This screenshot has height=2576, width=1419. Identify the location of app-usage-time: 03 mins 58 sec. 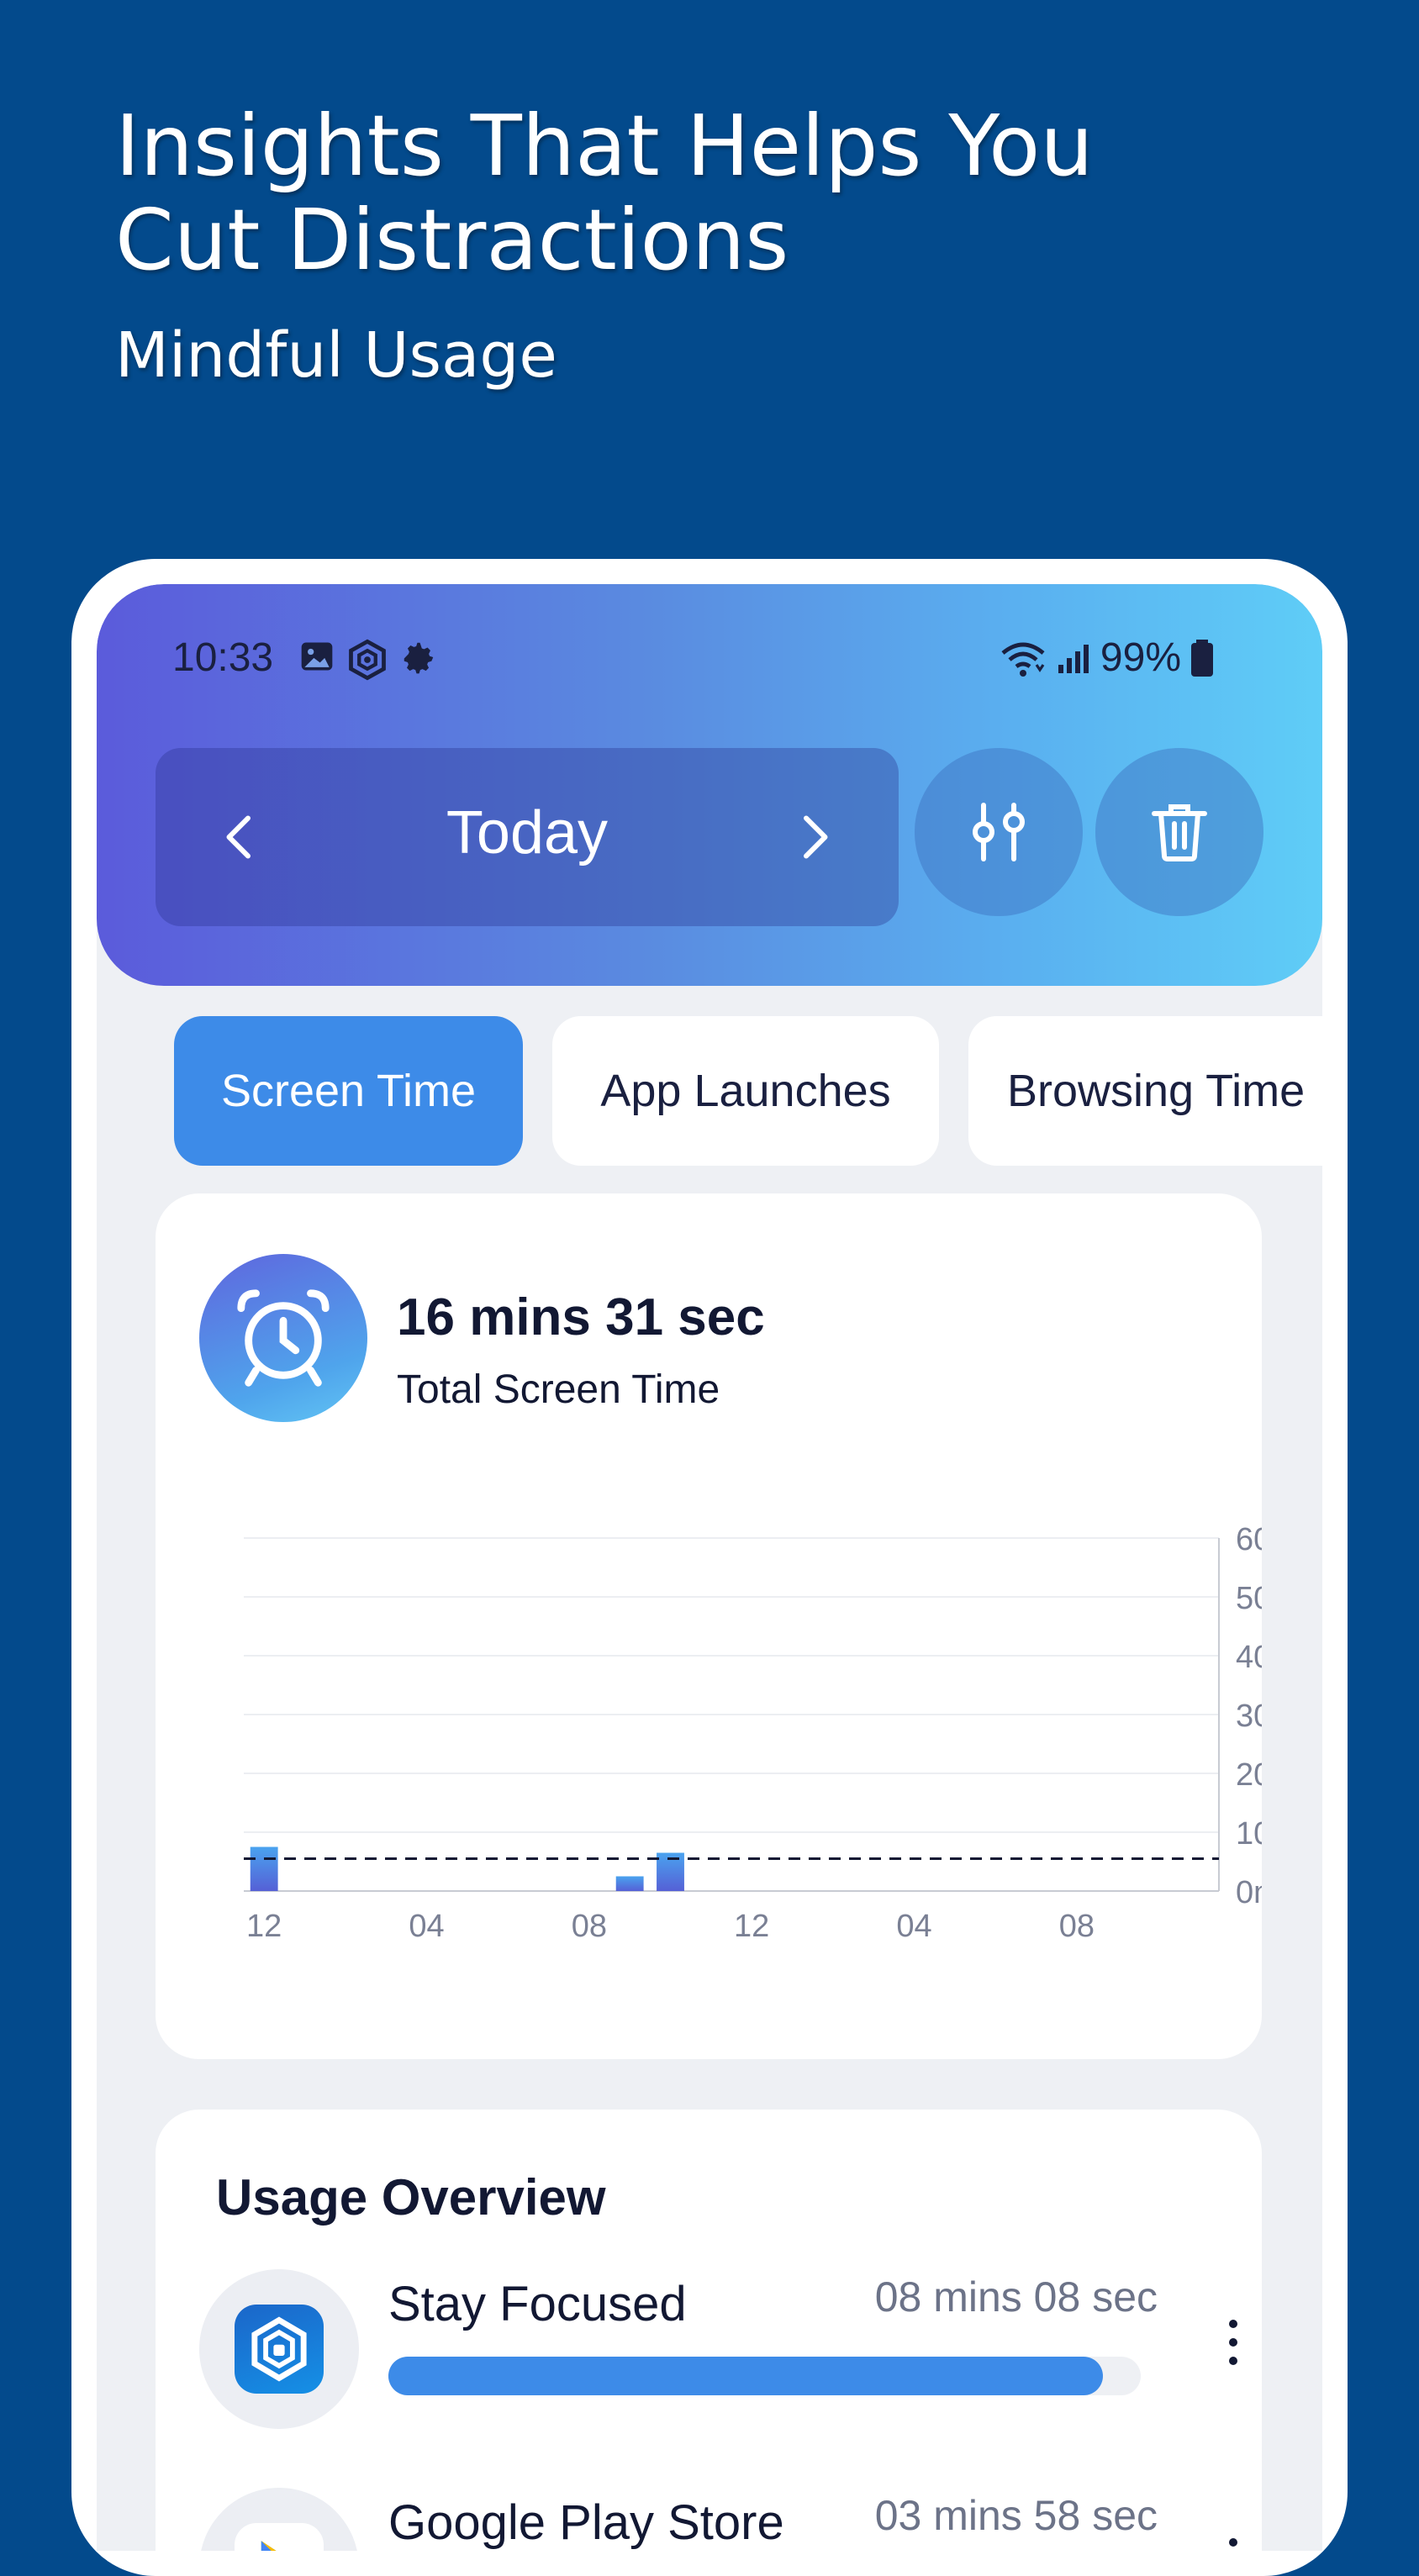
(1016, 2515).